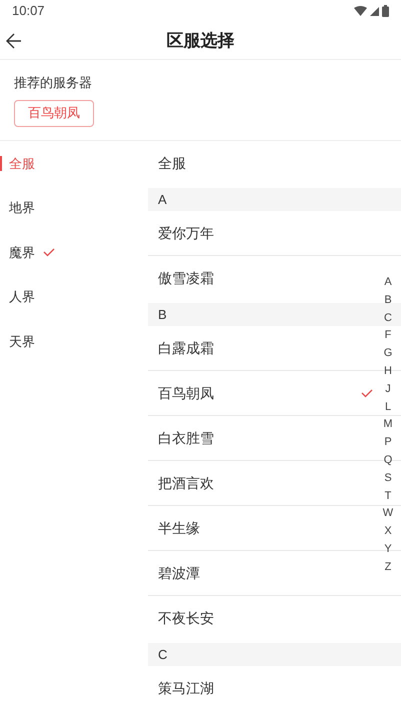 The image size is (401, 712). Describe the element at coordinates (388, 425) in the screenshot. I see `index-letter: M` at that location.